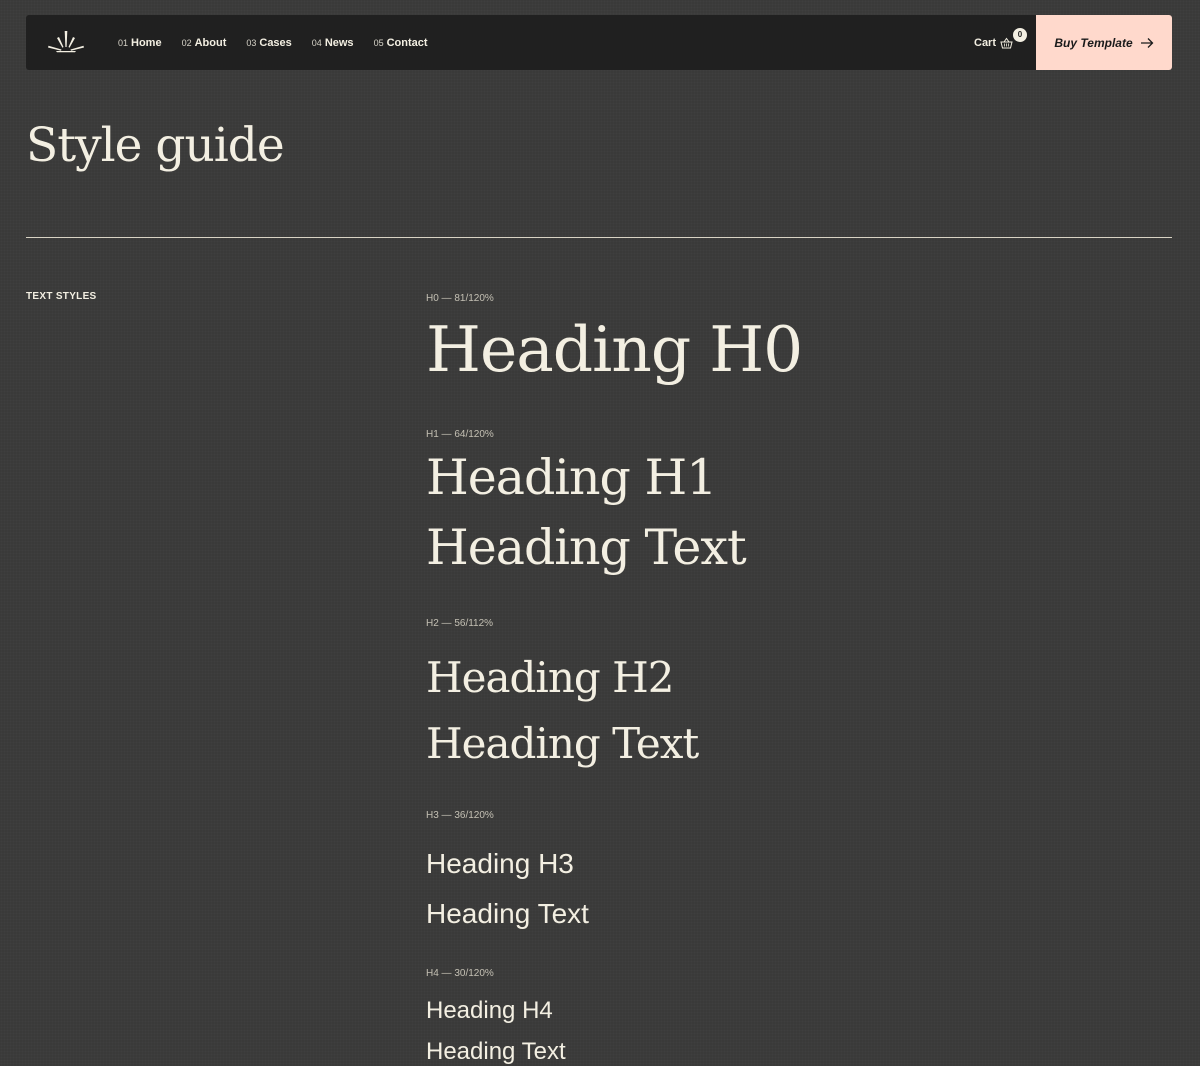 The image size is (1200, 1066). What do you see at coordinates (460, 815) in the screenshot?
I see `style-spec-h3: H3 — 36/120%` at bounding box center [460, 815].